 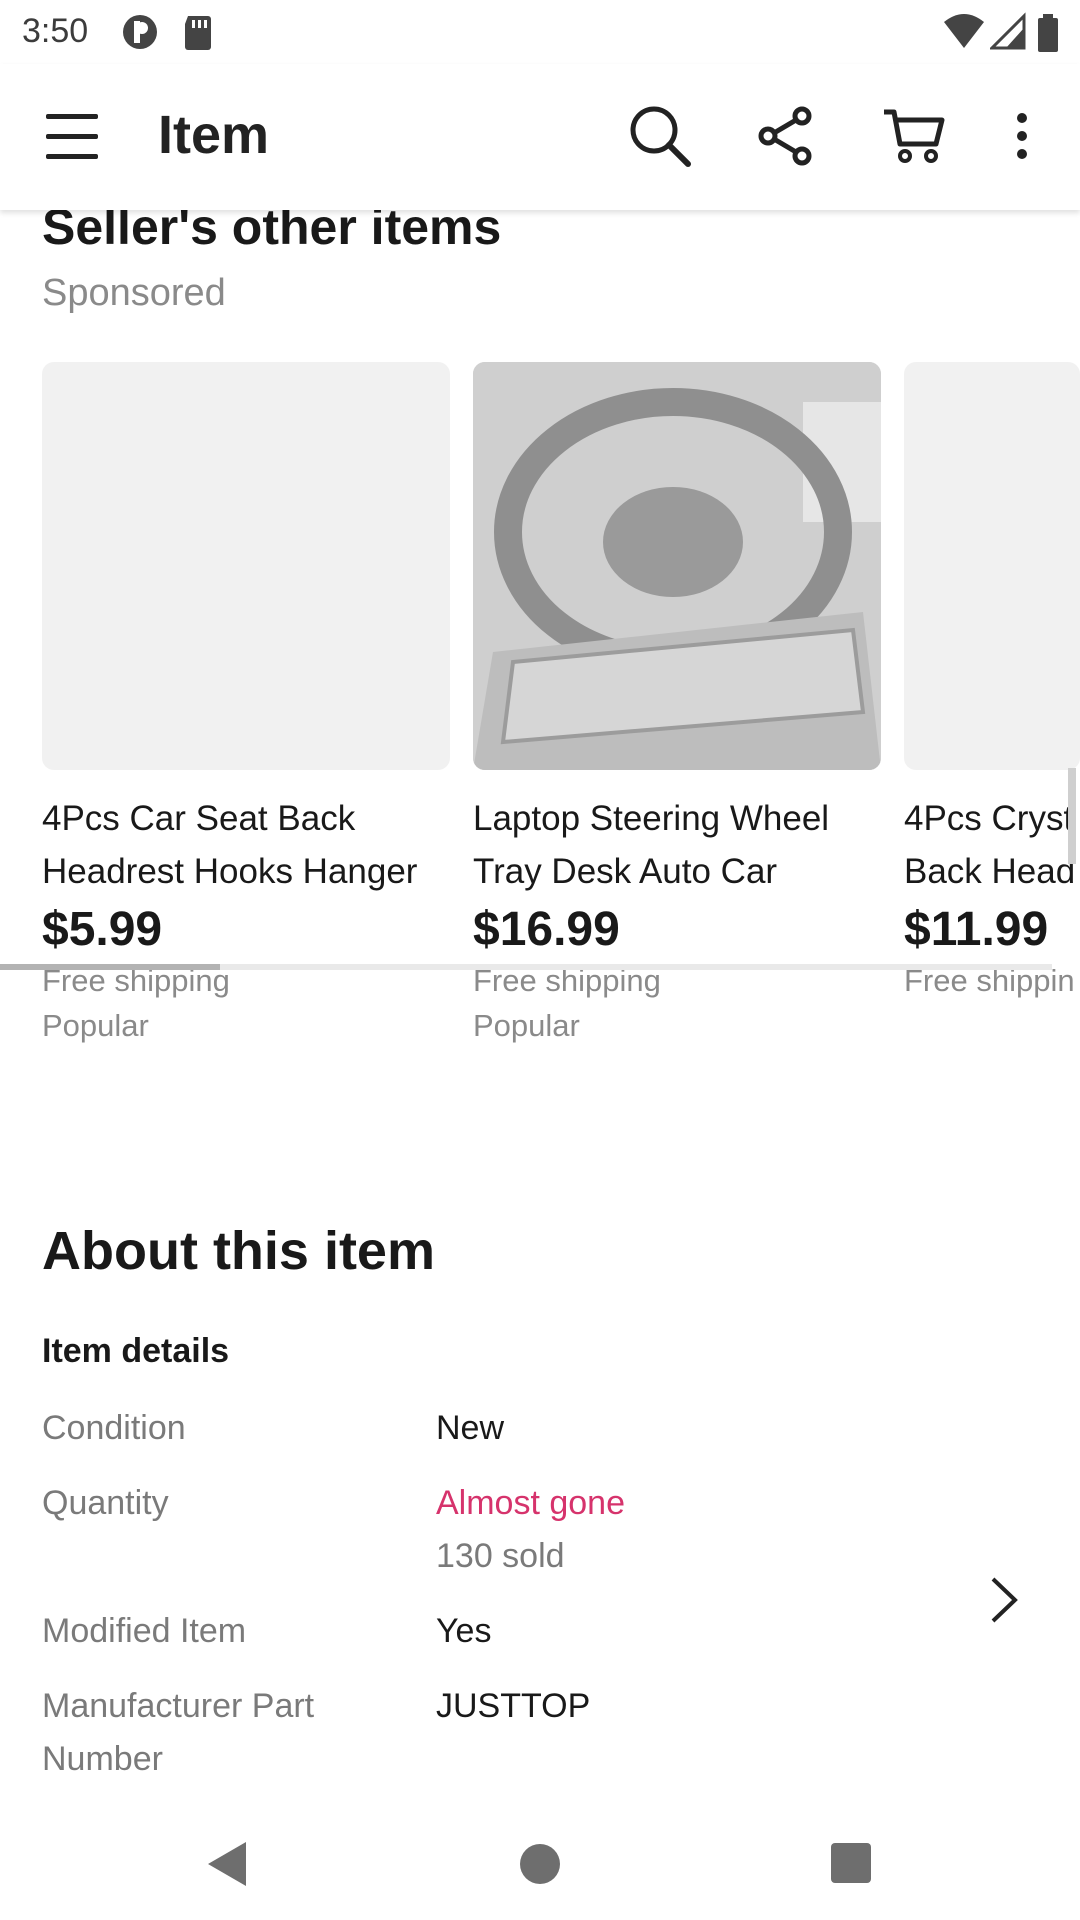 What do you see at coordinates (530, 1503) in the screenshot?
I see `quantity-value: Almost gone` at bounding box center [530, 1503].